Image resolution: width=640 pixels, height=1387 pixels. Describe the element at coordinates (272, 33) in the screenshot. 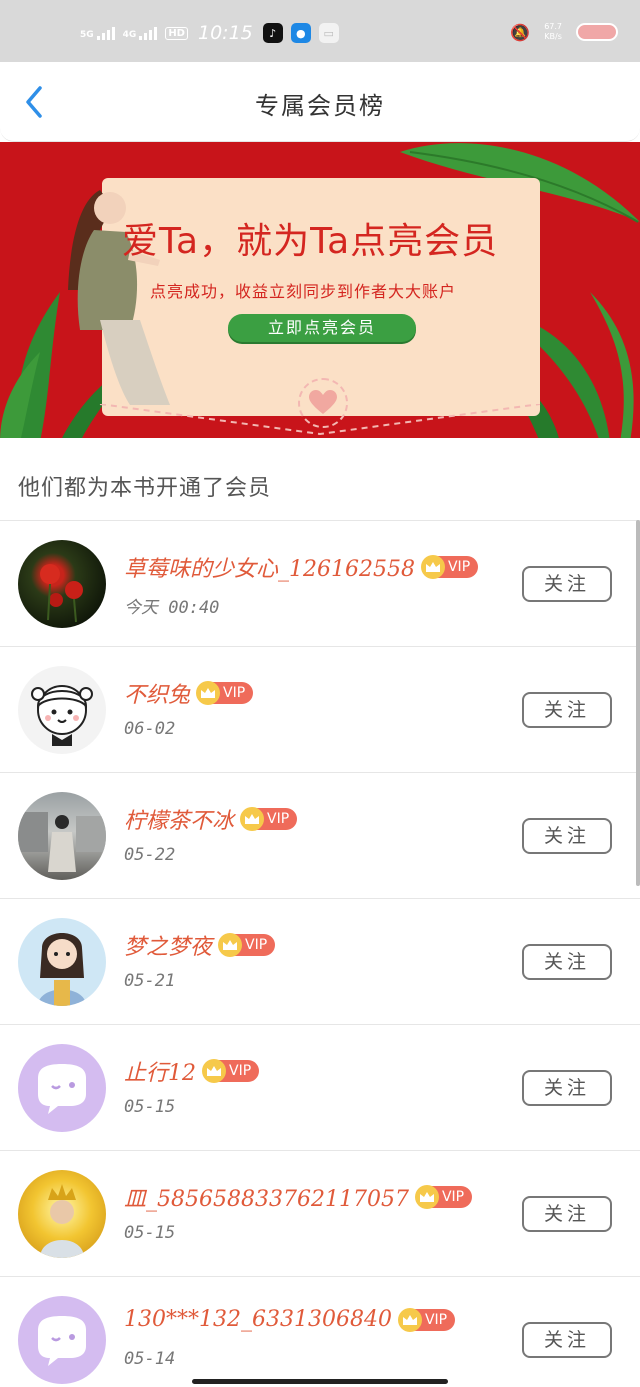

I see `tiktok-icon: ♪` at that location.